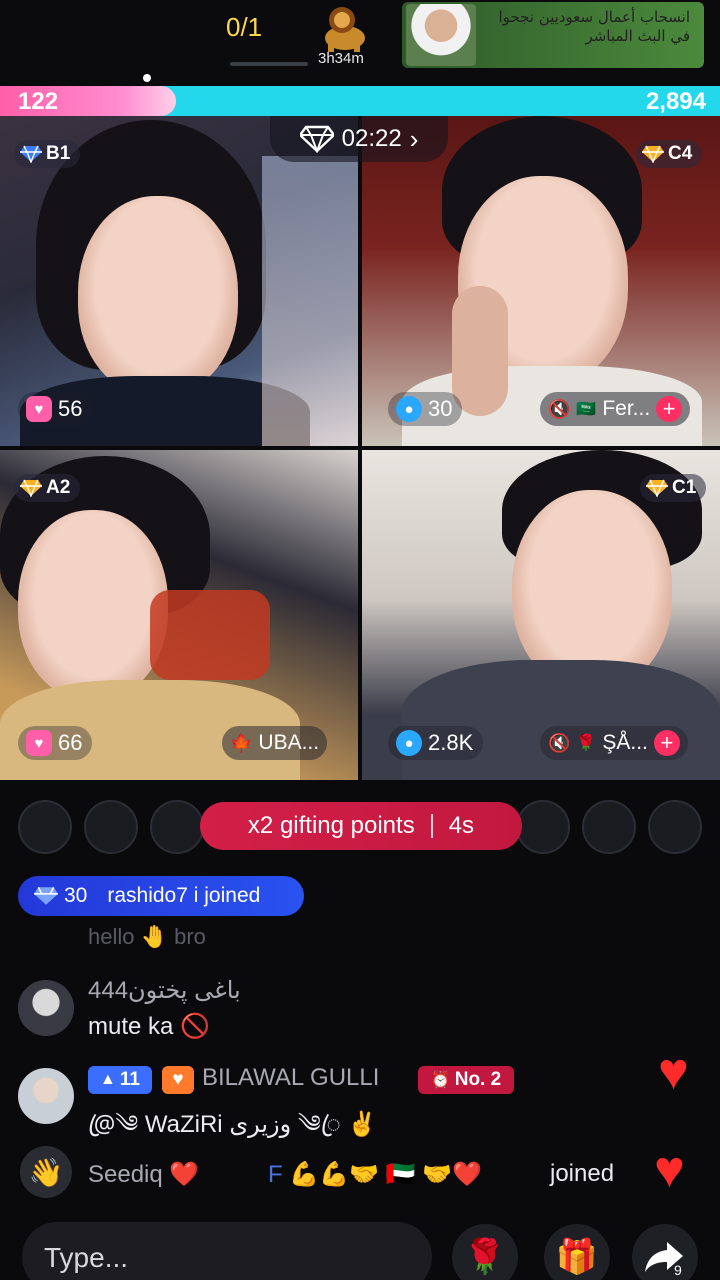 The width and height of the screenshot is (720, 1280). I want to click on gifting-label: x2 gifting points, so click(331, 825).